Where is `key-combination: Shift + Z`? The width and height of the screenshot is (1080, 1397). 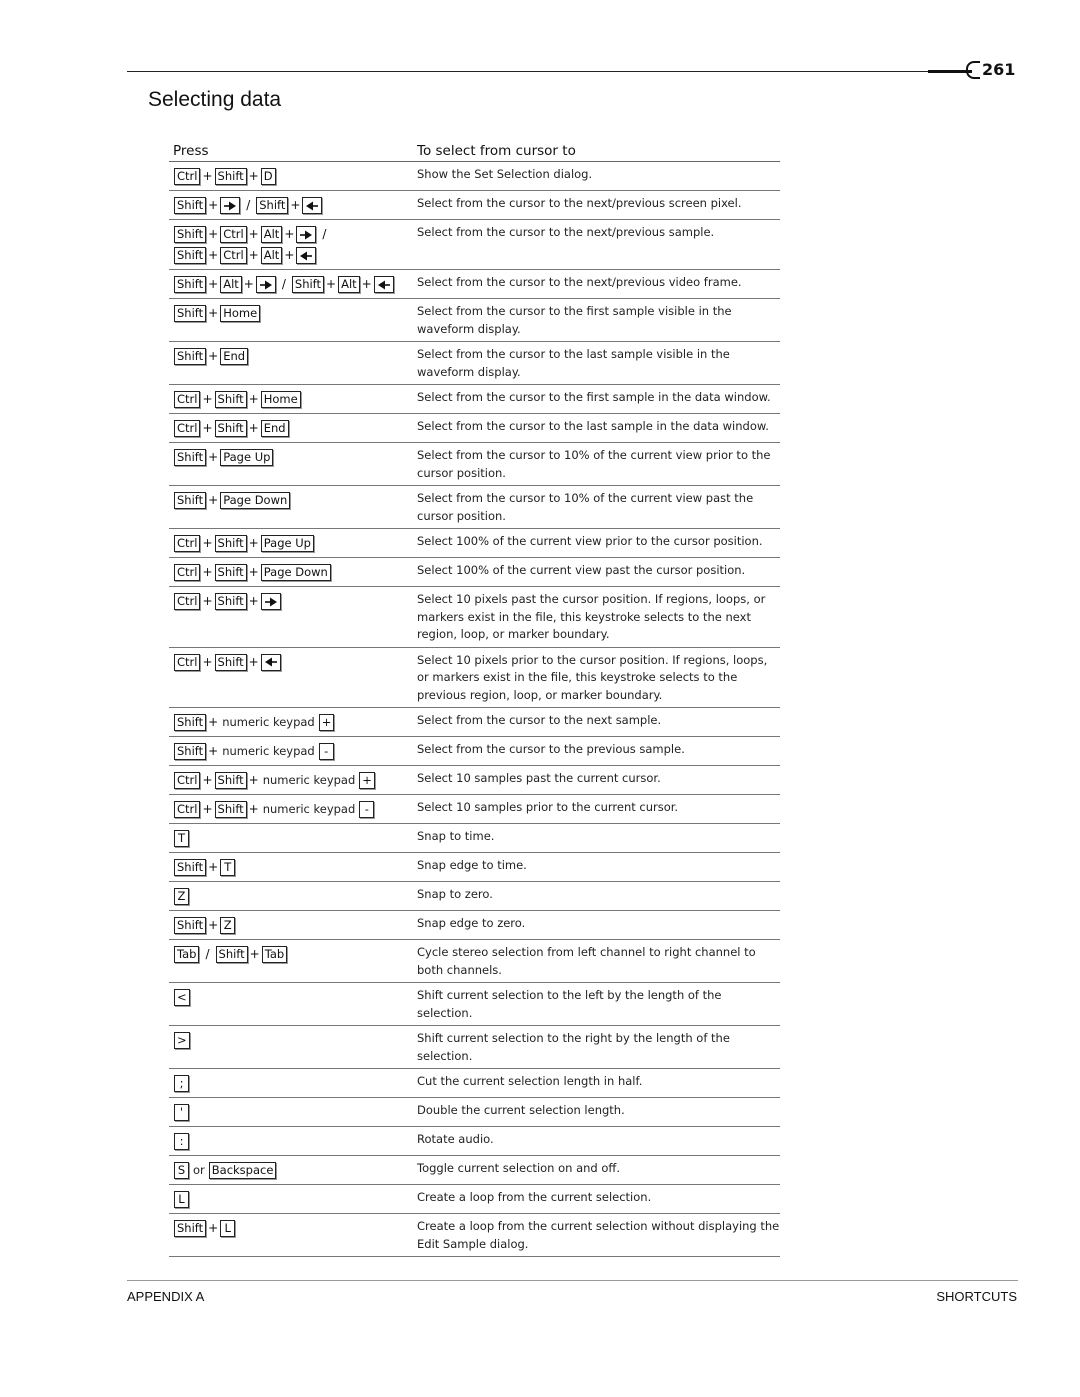 key-combination: Shift + Z is located at coordinates (295, 925).